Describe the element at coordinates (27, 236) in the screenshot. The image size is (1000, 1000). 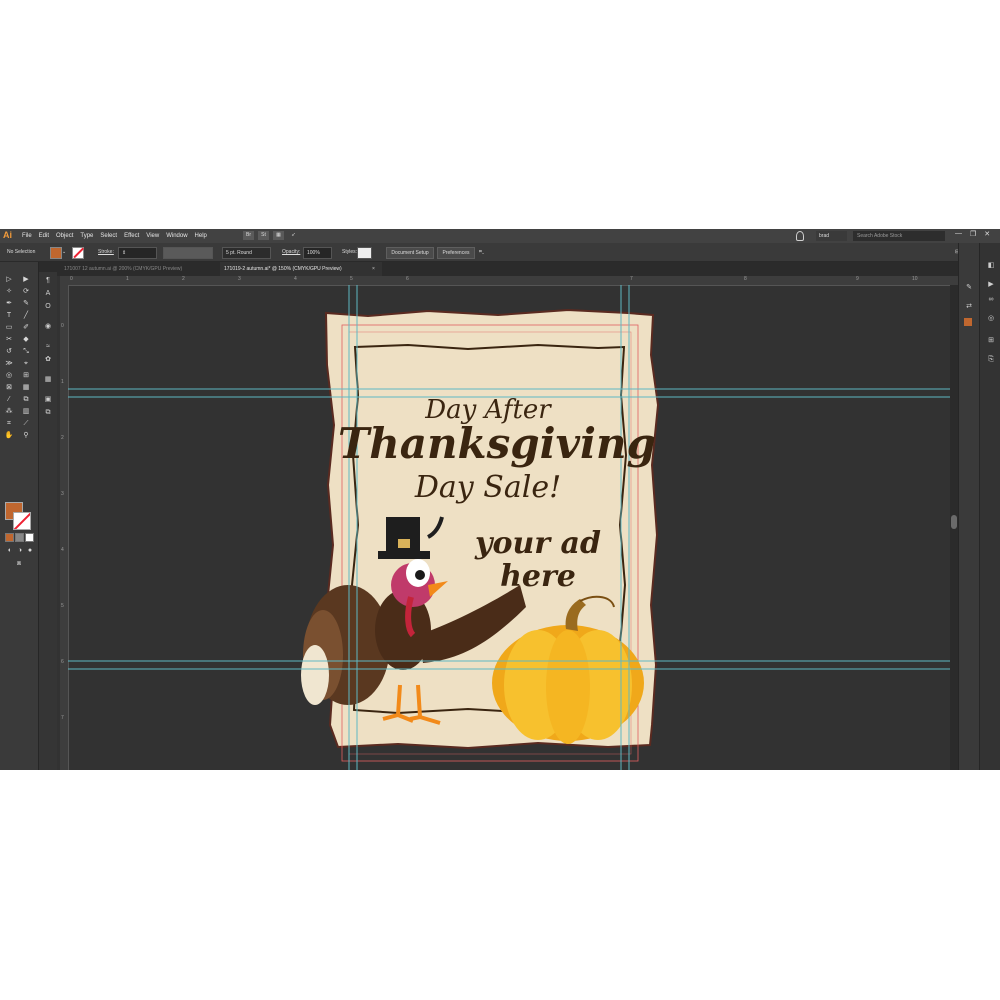
I see `menu-file: File` at that location.